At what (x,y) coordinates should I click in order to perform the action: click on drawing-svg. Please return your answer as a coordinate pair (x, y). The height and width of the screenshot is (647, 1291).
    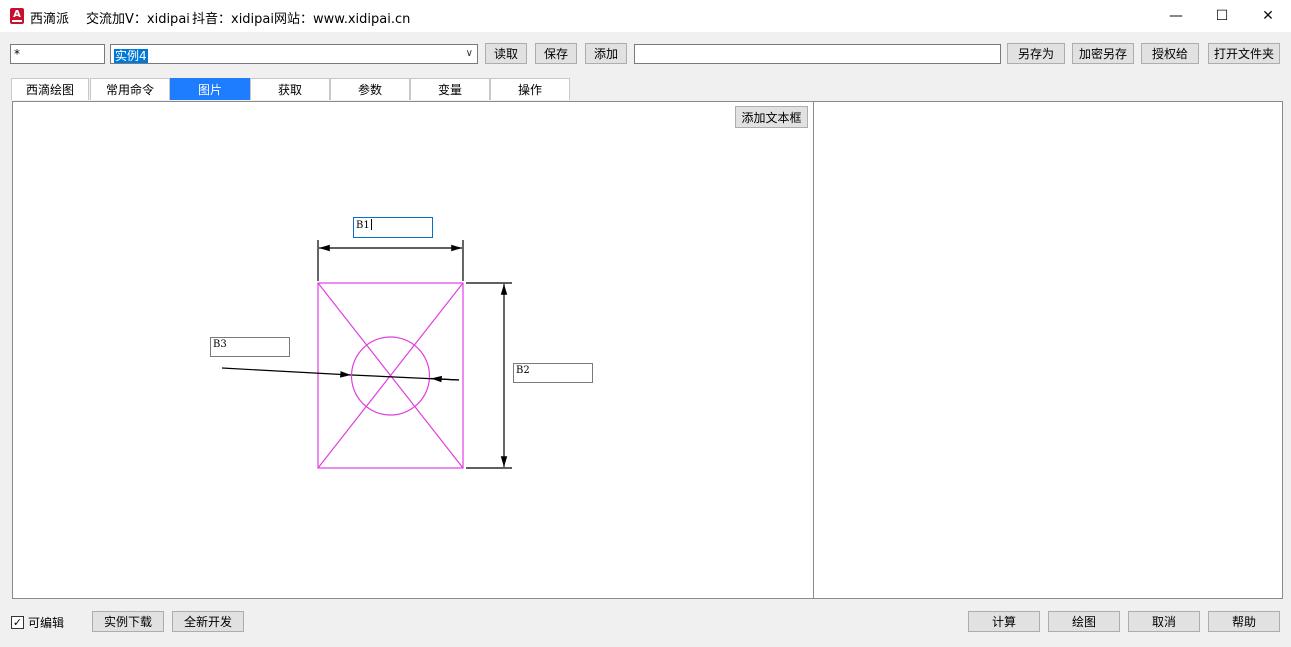
    Looking at the image, I should click on (366, 354).